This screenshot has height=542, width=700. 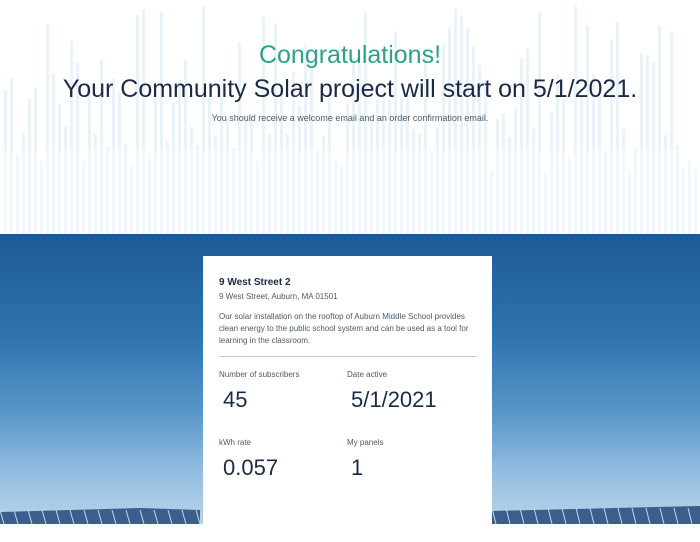 What do you see at coordinates (365, 459) in the screenshot?
I see `stat-my-panels: My panels 1` at bounding box center [365, 459].